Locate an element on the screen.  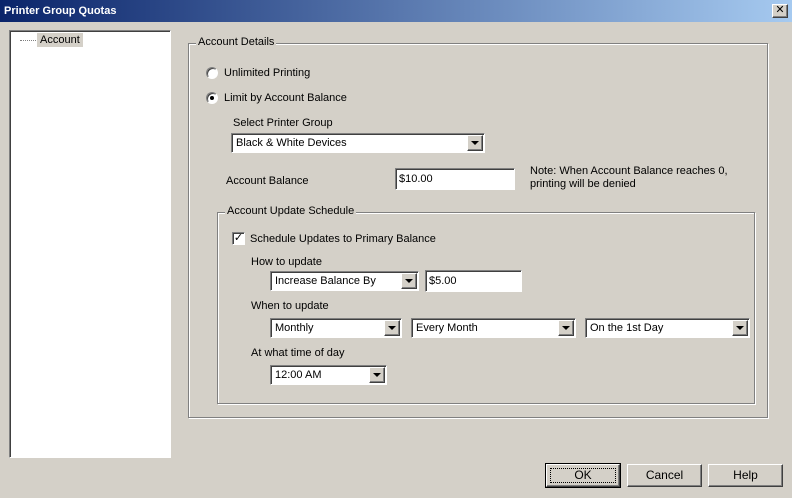
update-schedule-legend: Account Update Schedule is located at coordinates (291, 211).